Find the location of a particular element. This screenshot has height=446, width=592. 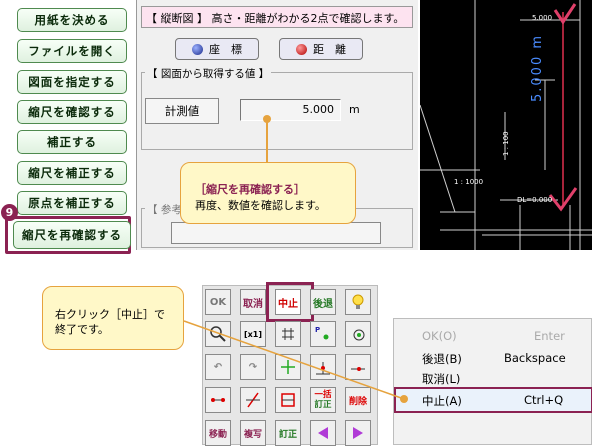

menu-label: 取消(L) is located at coordinates (441, 379).